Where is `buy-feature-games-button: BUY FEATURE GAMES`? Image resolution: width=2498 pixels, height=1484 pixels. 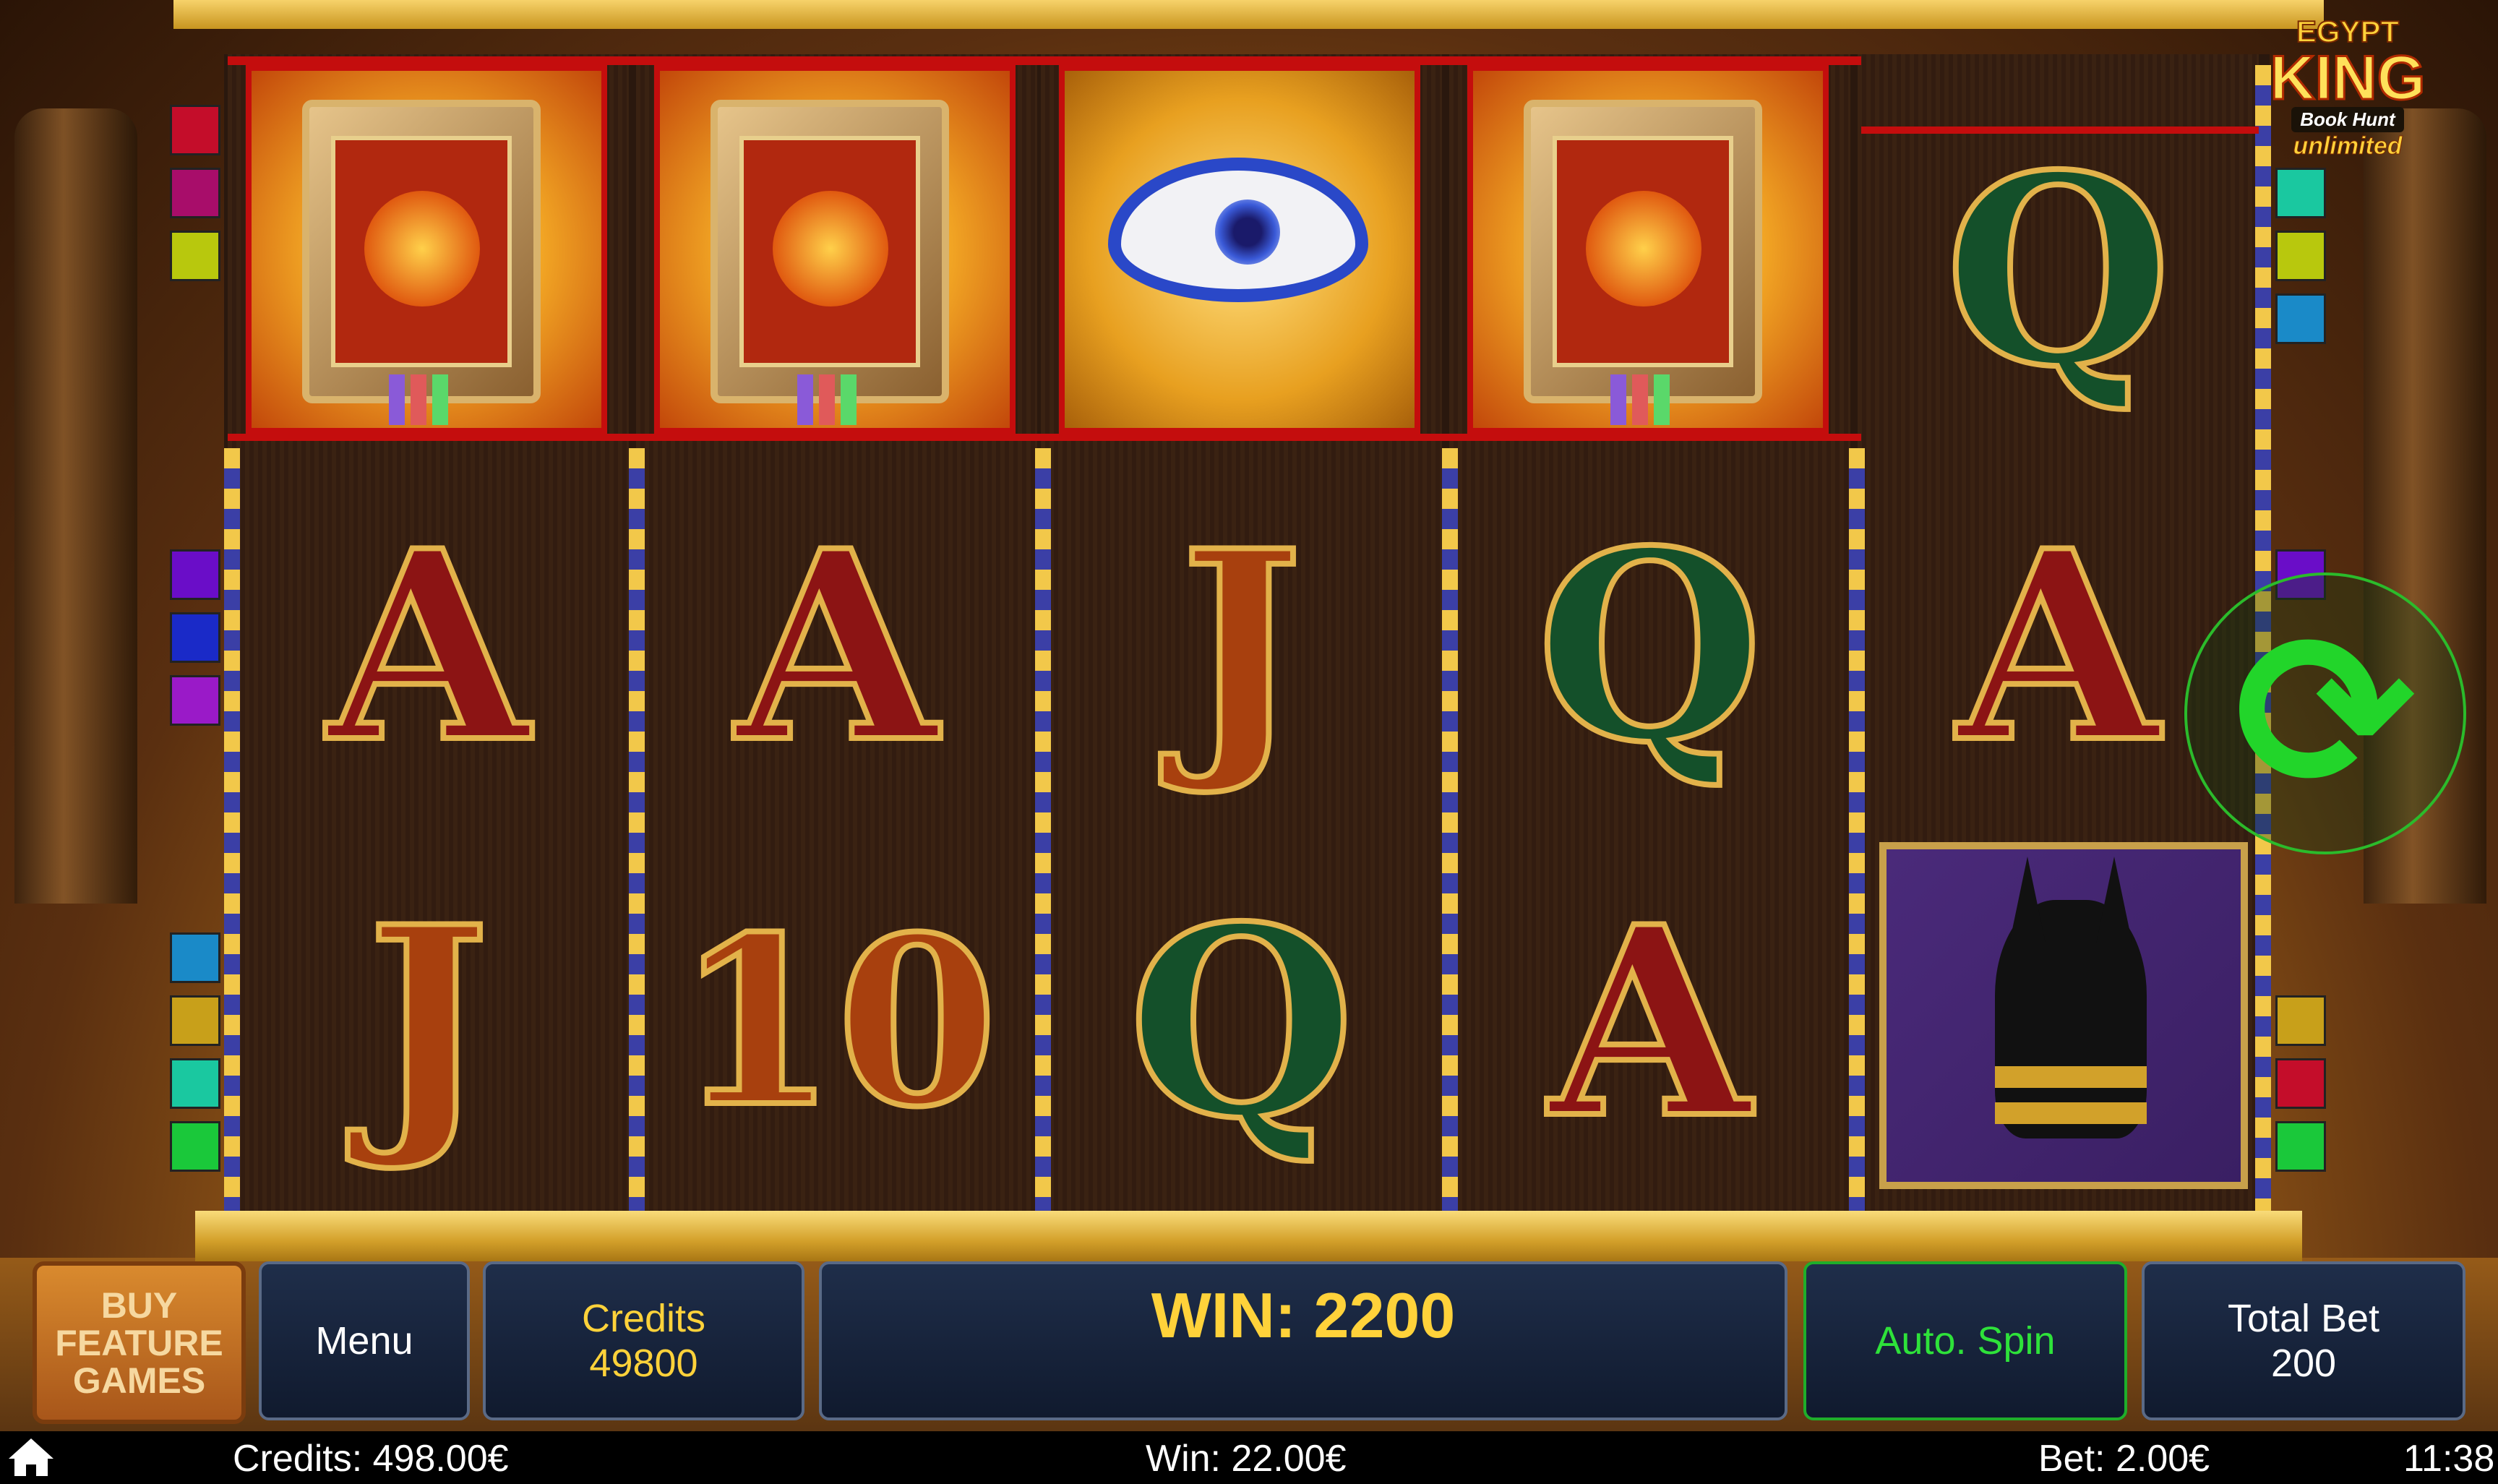 buy-feature-games-button: BUY FEATURE GAMES is located at coordinates (139, 1342).